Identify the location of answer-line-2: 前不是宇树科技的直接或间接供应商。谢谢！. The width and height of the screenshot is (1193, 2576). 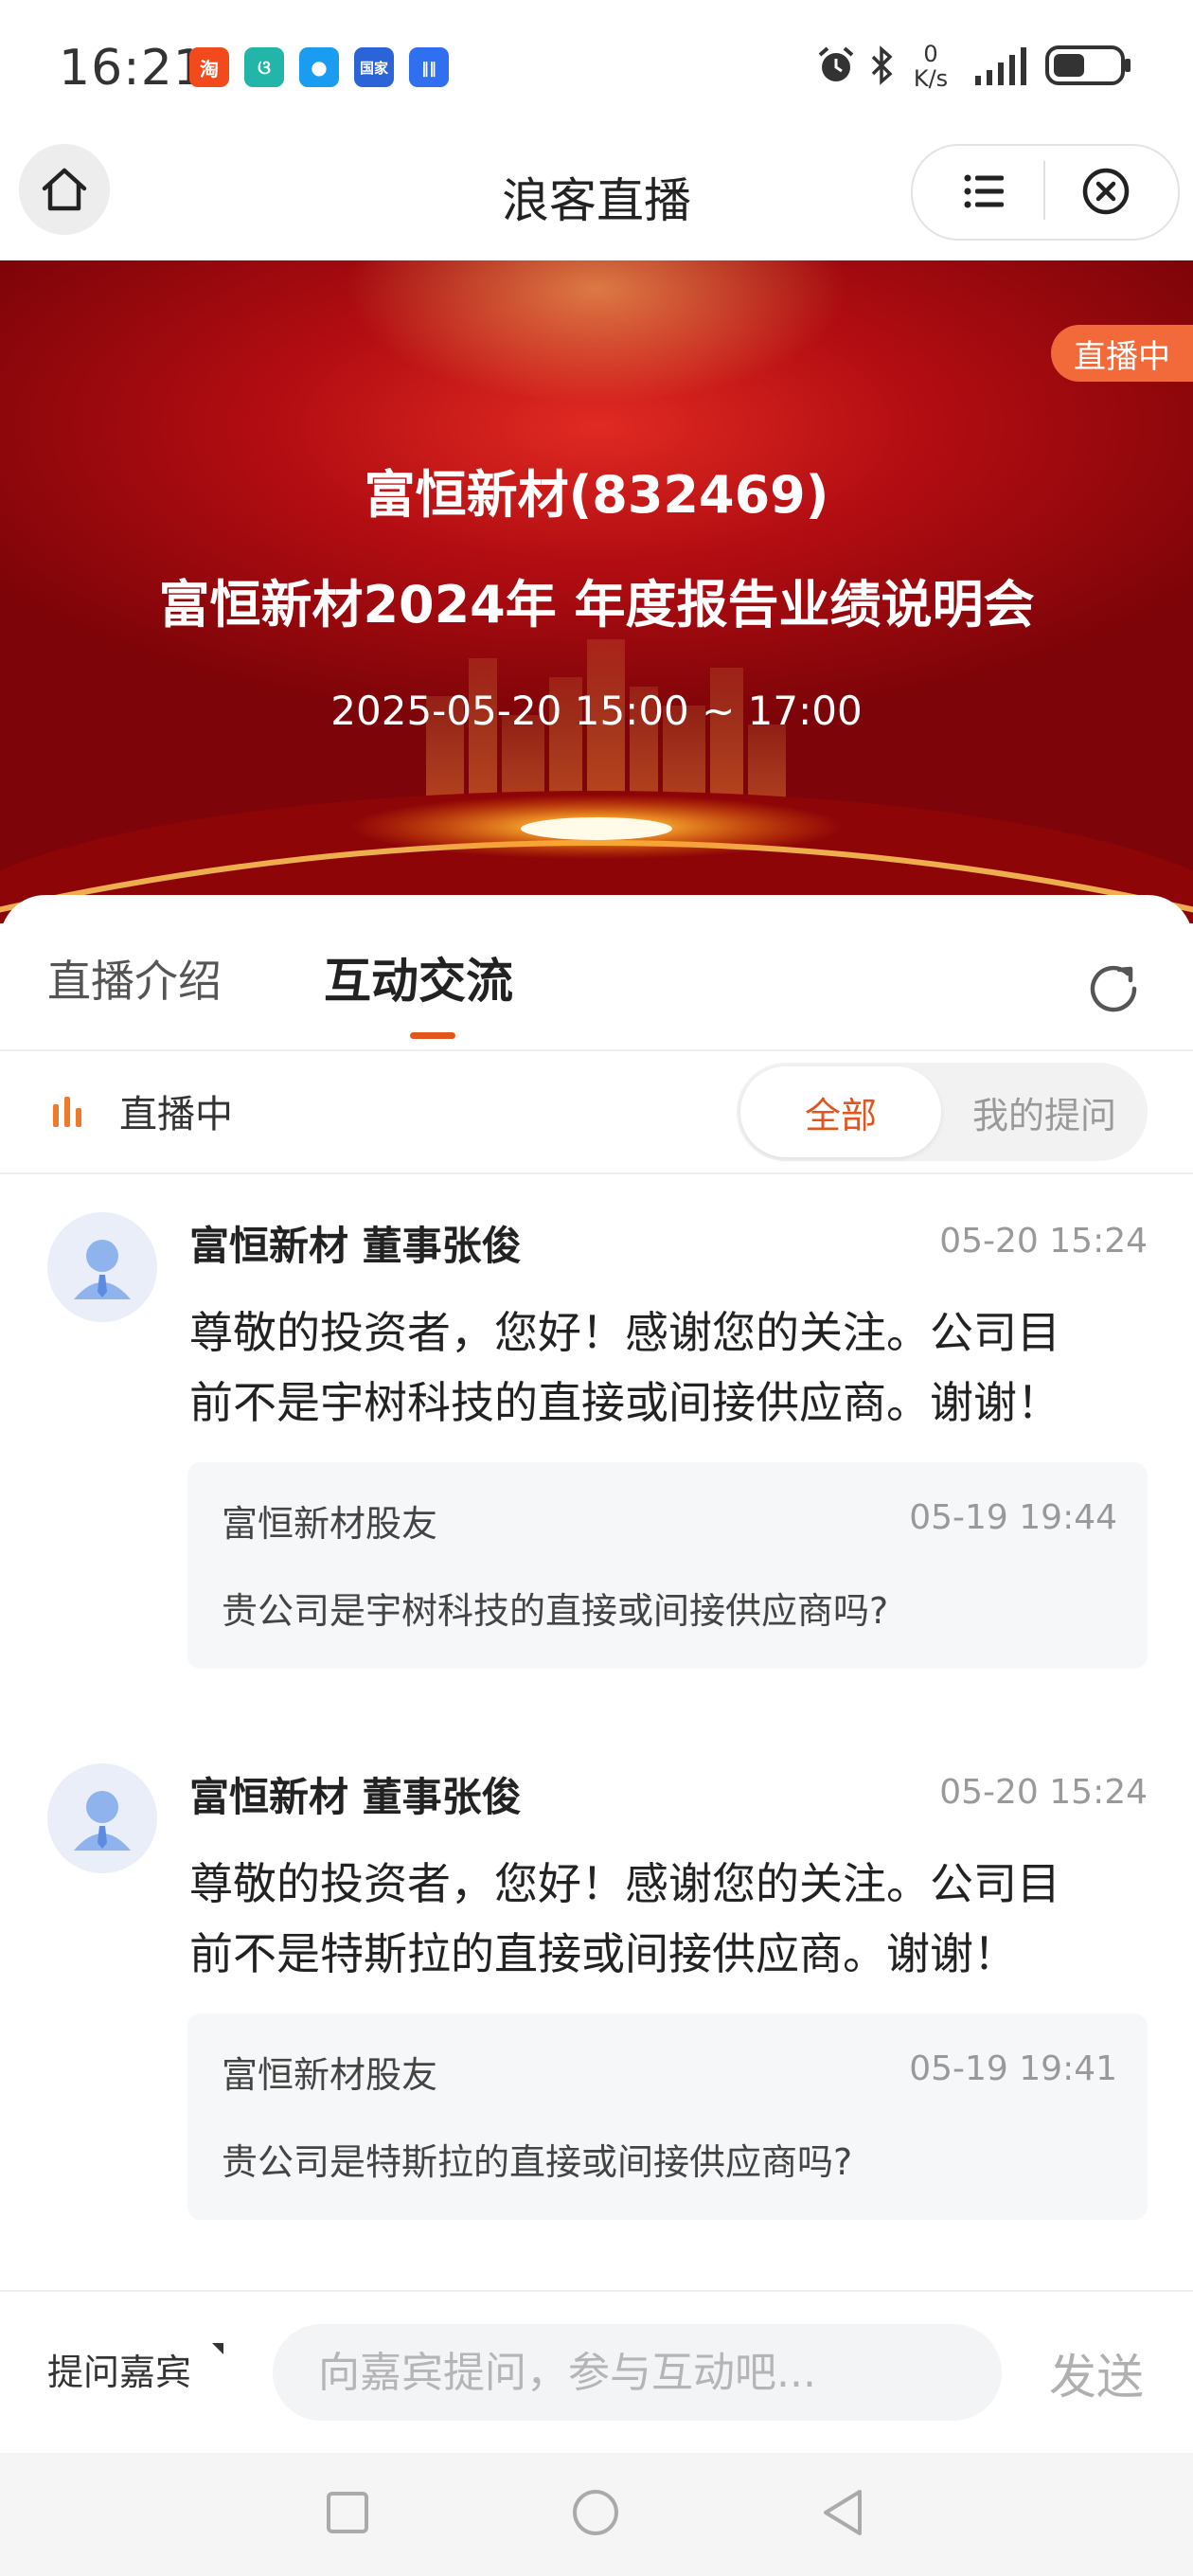
(624, 1402).